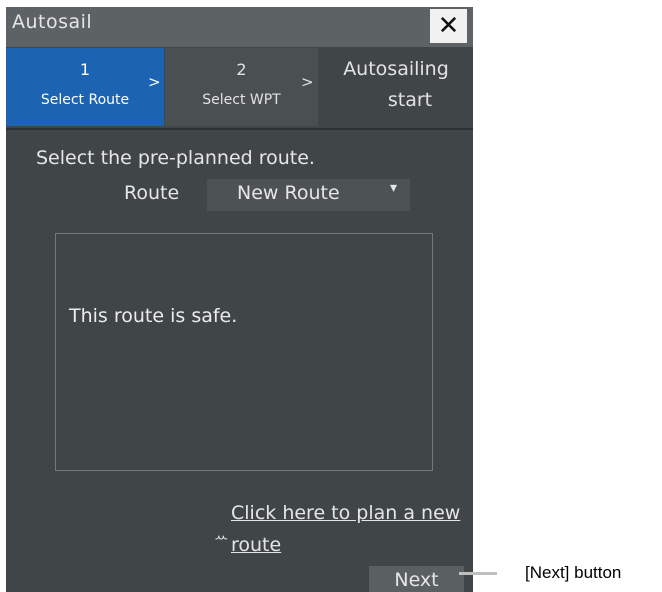 The height and width of the screenshot is (592, 662). Describe the element at coordinates (394, 188) in the screenshot. I see `dropdown-arrow-icon: ▾` at that location.